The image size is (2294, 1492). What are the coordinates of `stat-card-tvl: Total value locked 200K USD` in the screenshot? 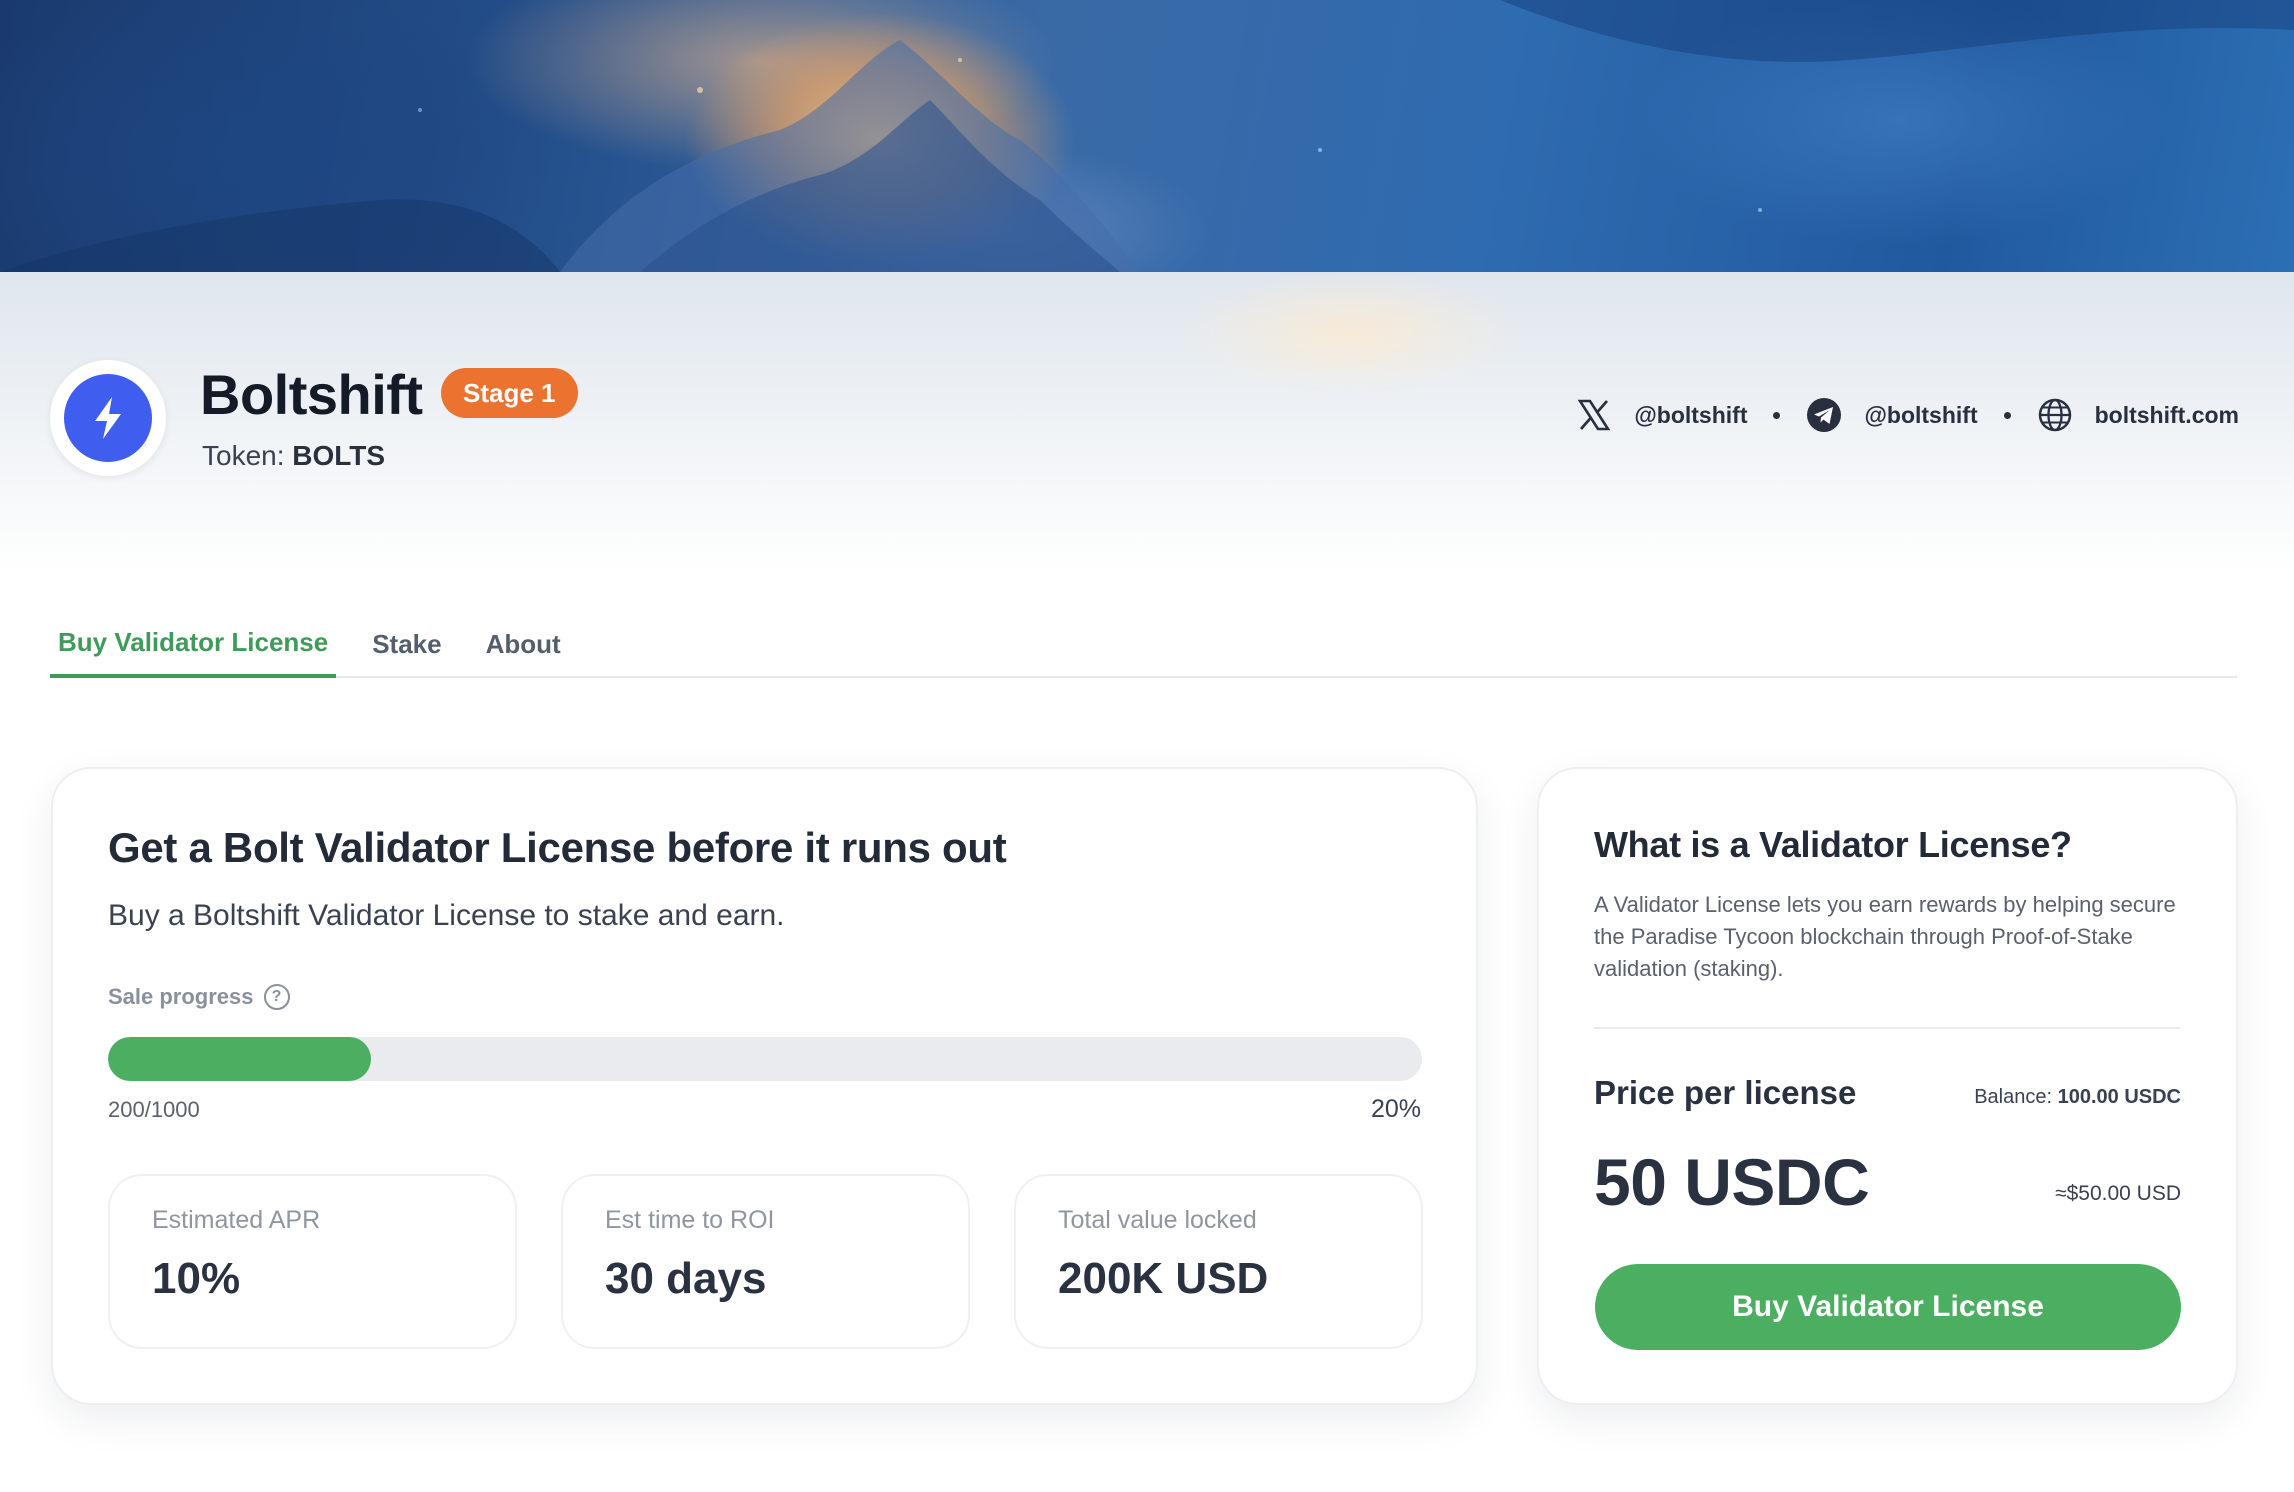 It's located at (1218, 1261).